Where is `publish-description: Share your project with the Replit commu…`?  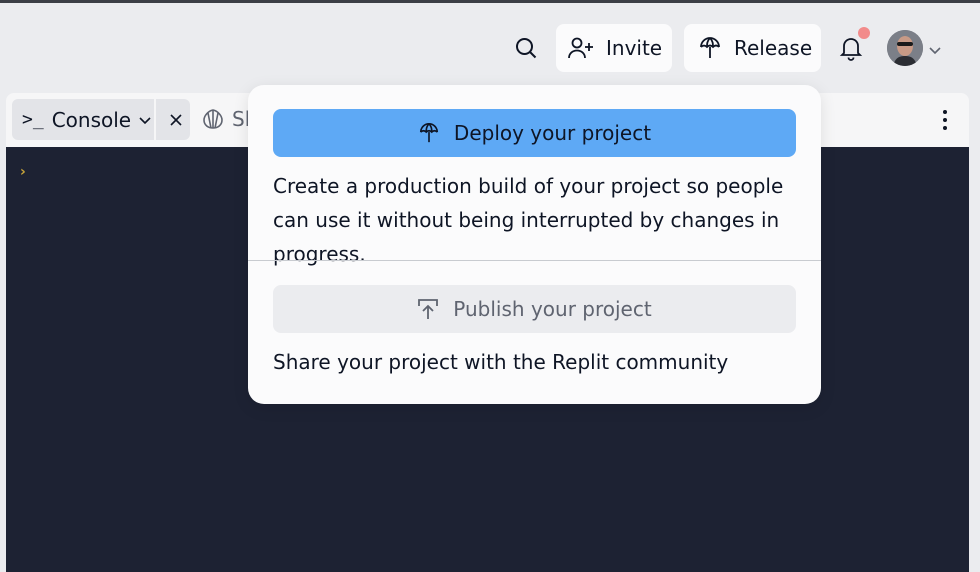
publish-description: Share your project with the Replit commu… is located at coordinates (501, 362).